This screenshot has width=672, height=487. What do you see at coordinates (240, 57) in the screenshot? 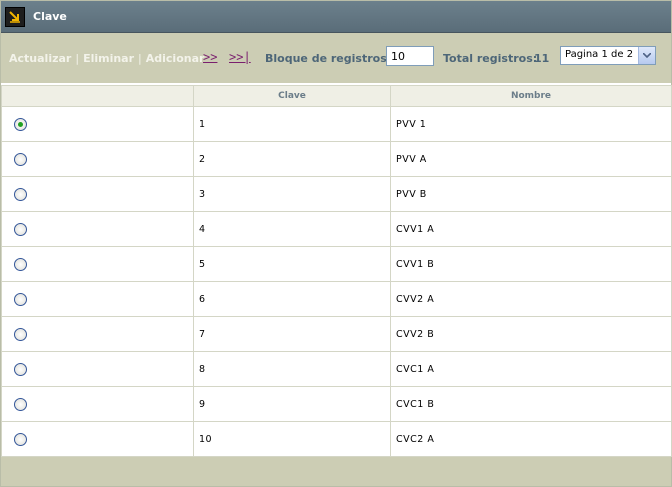
I see `last-page-link: >>|` at bounding box center [240, 57].